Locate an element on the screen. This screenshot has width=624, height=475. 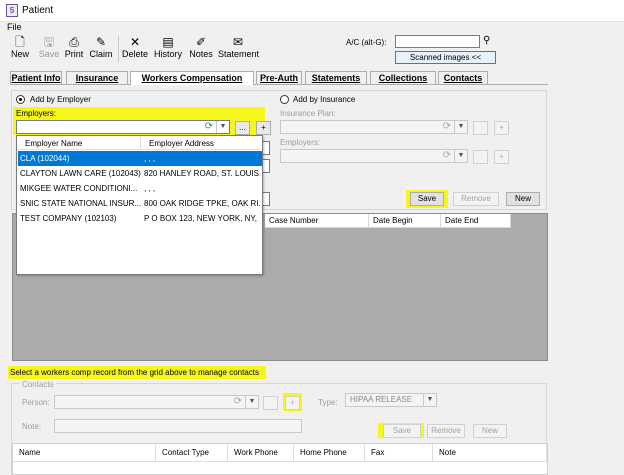
delete-button-label: Delete is located at coordinates (135, 54).